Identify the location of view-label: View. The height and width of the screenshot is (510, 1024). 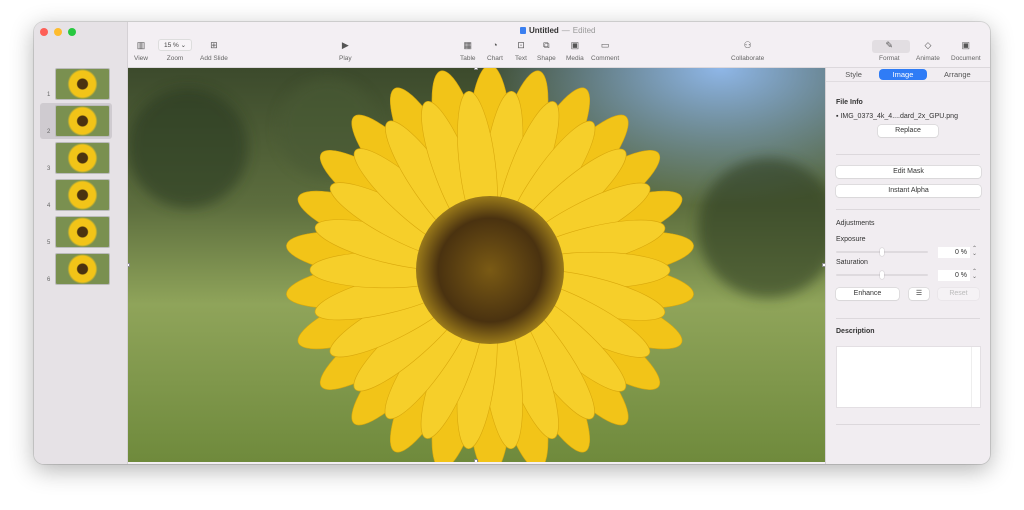
(141, 58).